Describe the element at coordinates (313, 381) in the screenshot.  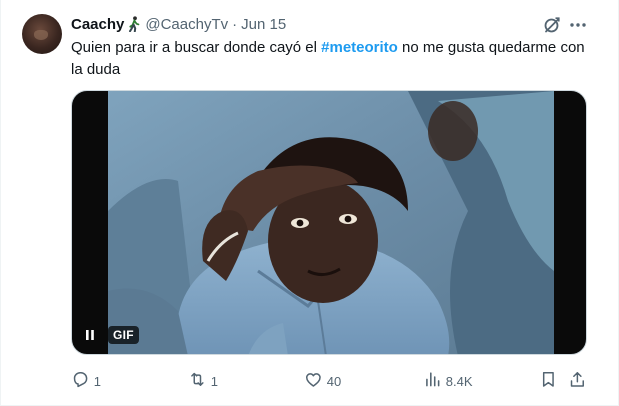
I see `heart-icon` at that location.